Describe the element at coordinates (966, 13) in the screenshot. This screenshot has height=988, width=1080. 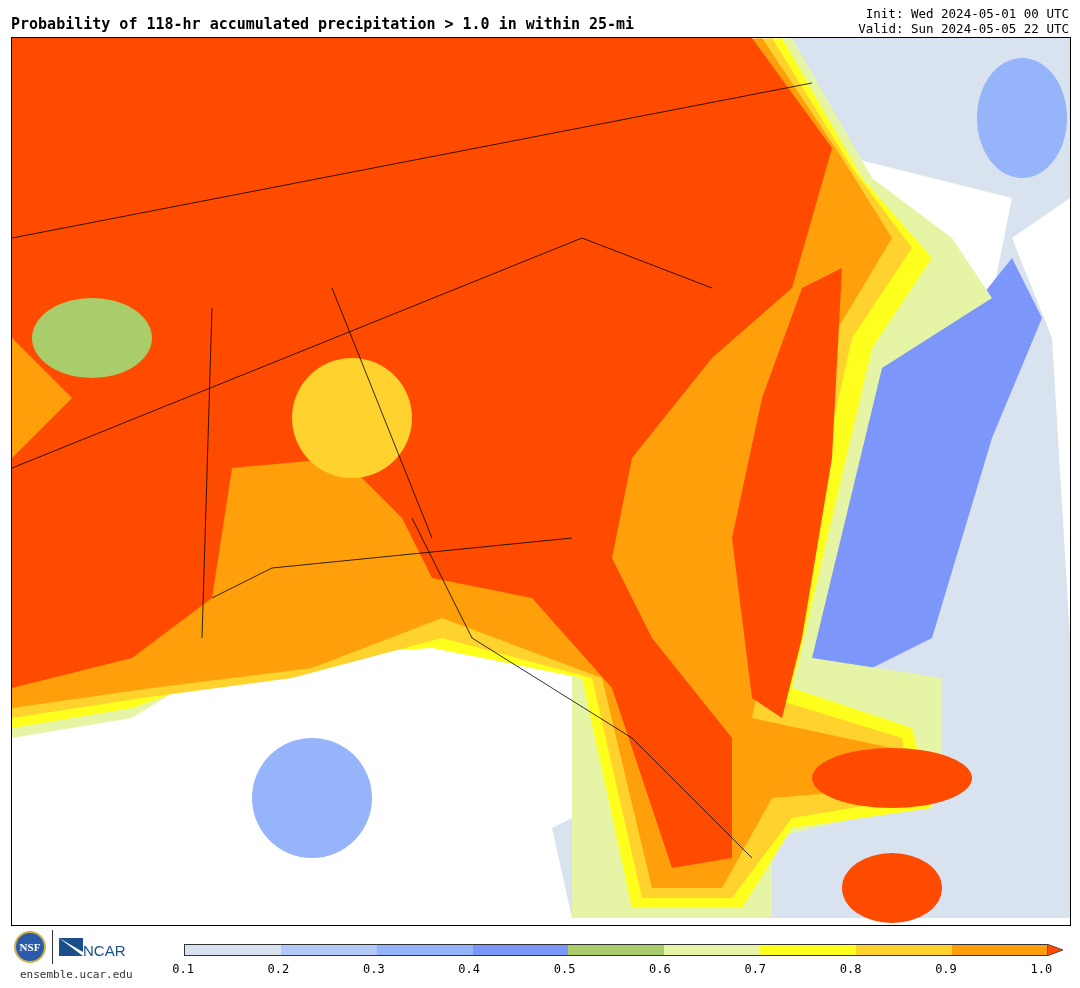
I see `init-time: Init: Wed 2024-05-01 00 UTC` at that location.